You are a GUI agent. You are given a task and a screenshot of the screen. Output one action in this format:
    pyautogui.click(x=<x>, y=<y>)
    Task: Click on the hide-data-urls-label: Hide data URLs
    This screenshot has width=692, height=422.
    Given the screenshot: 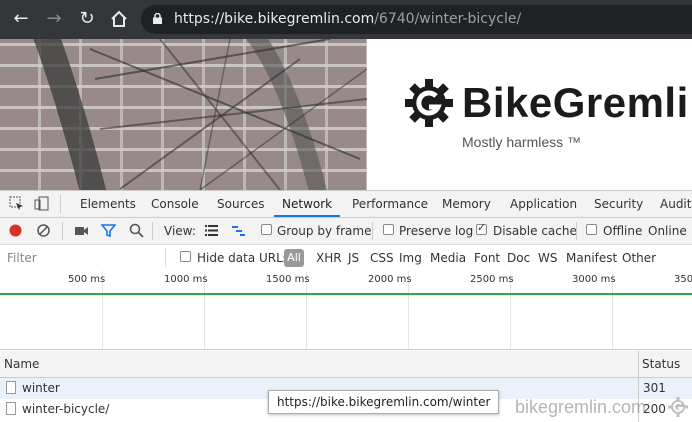 What is the action you would take?
    pyautogui.click(x=243, y=258)
    